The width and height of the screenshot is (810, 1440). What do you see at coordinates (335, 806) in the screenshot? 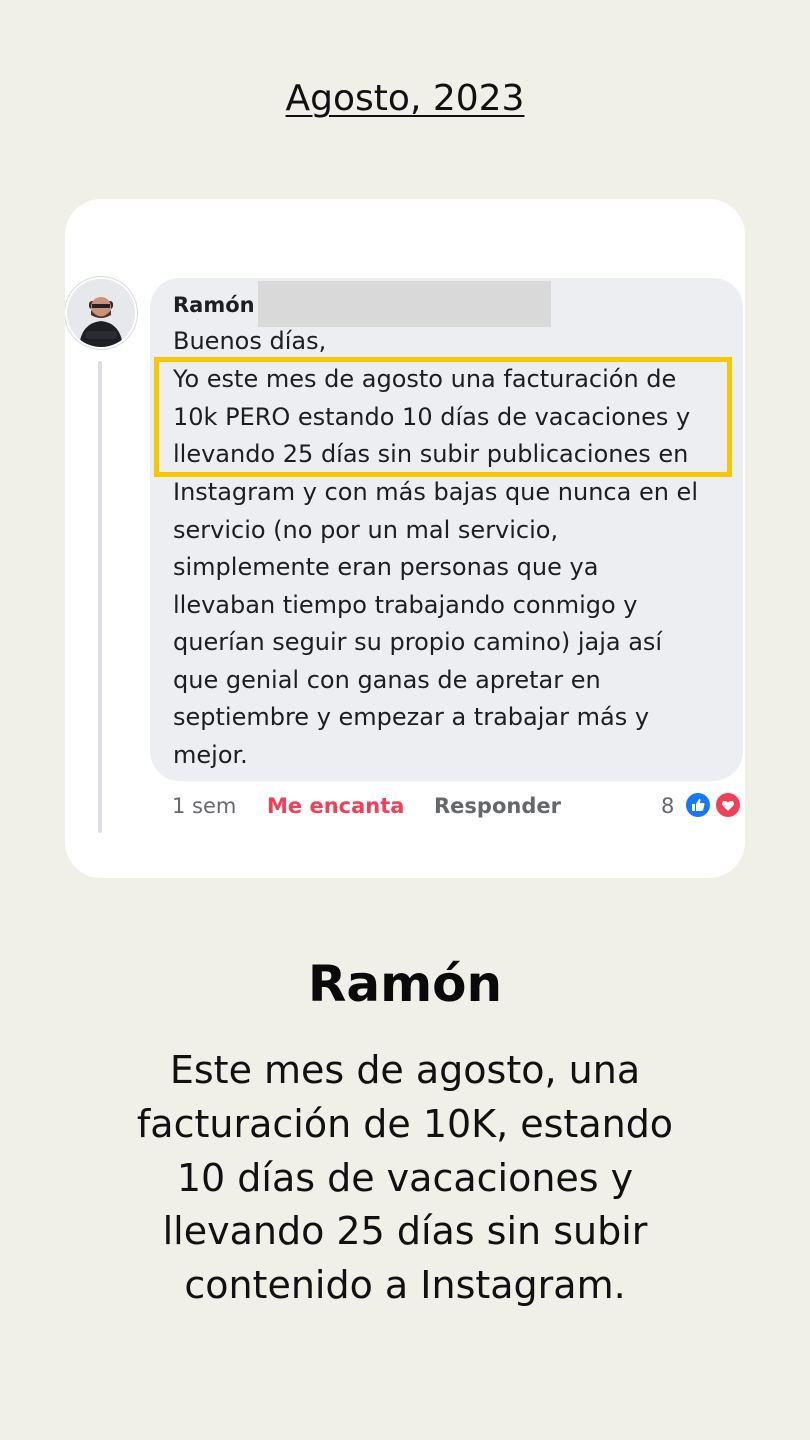
I see `love-reaction-button: Me encanta` at bounding box center [335, 806].